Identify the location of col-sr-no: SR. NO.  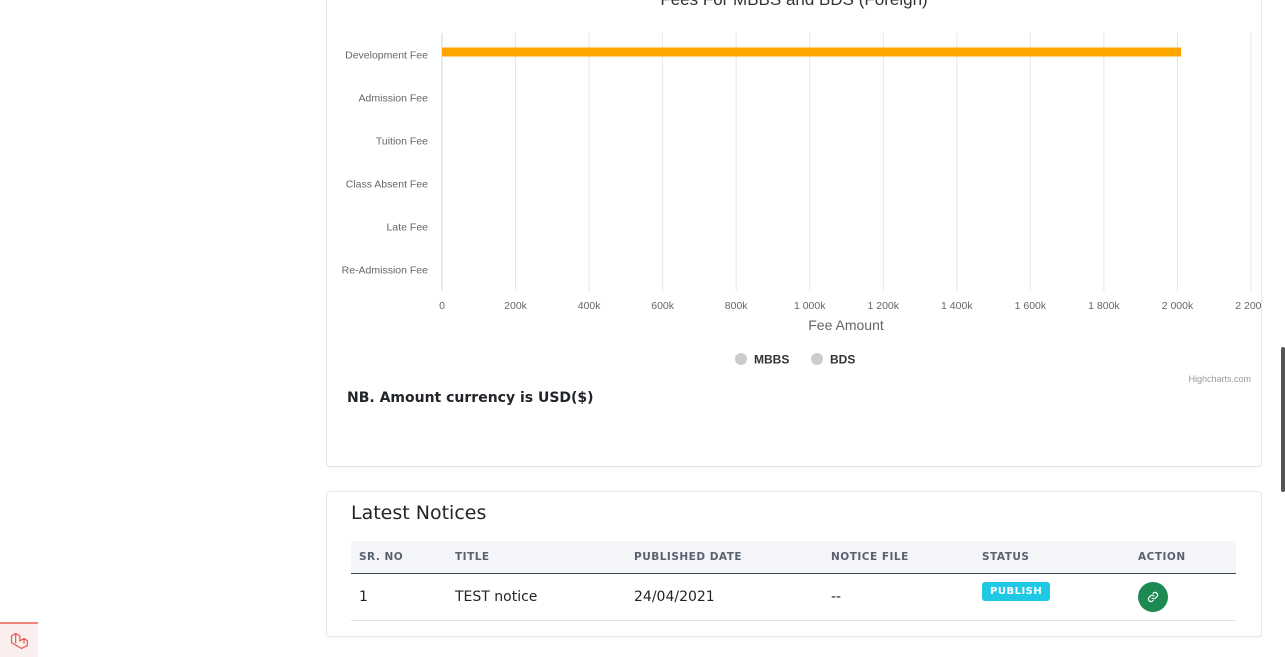
(399, 557).